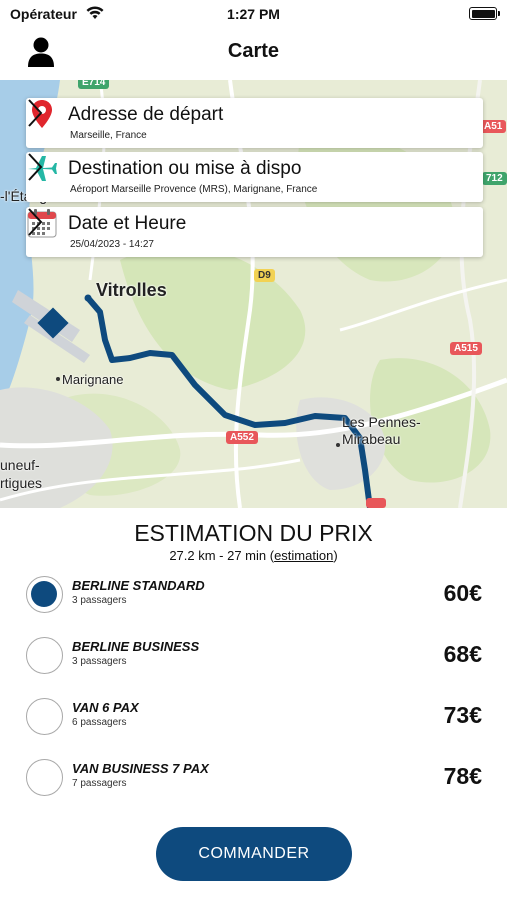 This screenshot has width=507, height=900. I want to click on road-badge-712: 712, so click(494, 178).